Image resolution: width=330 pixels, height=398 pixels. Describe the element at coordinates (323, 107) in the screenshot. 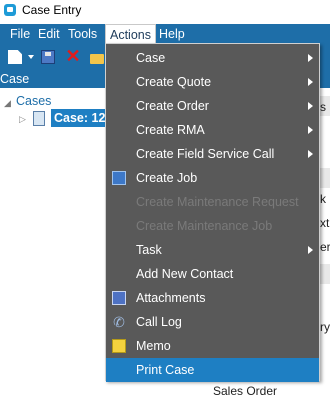

I see `text-fragment: s` at that location.